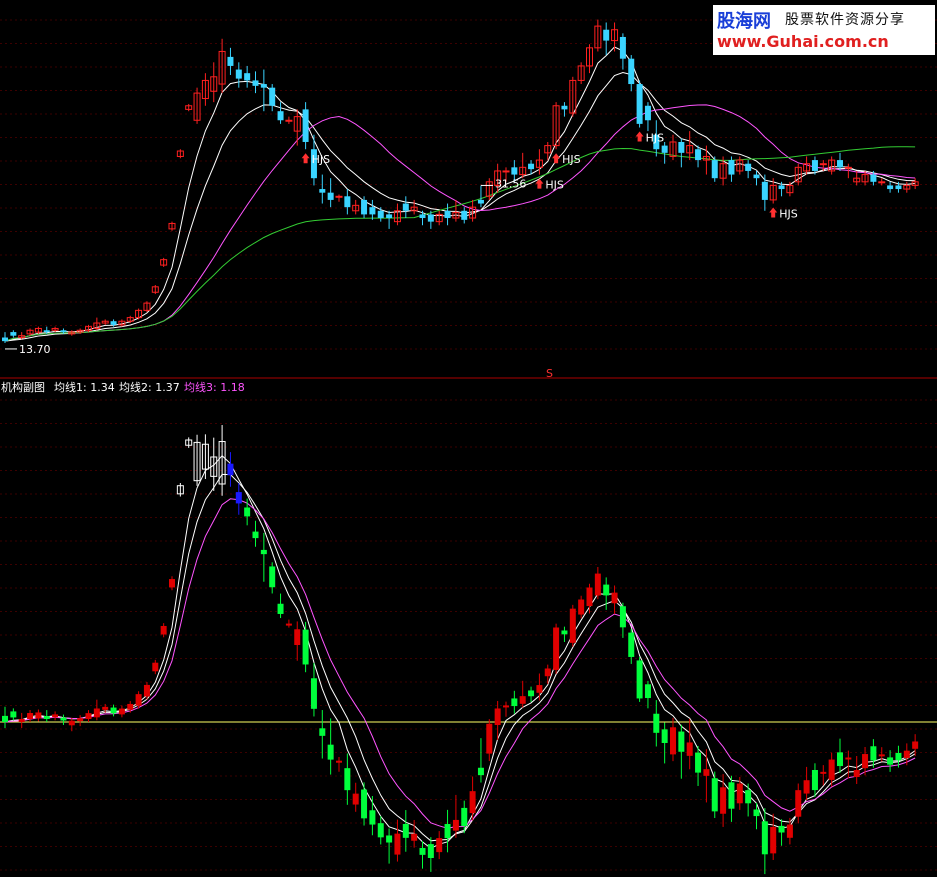 The width and height of the screenshot is (937, 877). Describe the element at coordinates (549, 373) in the screenshot. I see `divider-marker: S` at that location.